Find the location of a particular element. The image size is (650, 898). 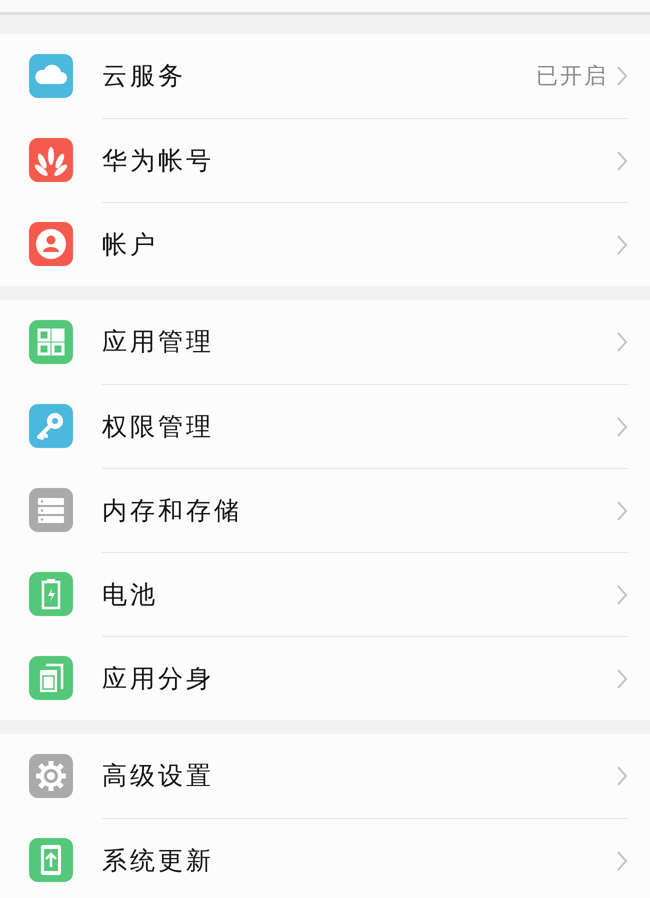

setting-value: 已开启 is located at coordinates (572, 76).